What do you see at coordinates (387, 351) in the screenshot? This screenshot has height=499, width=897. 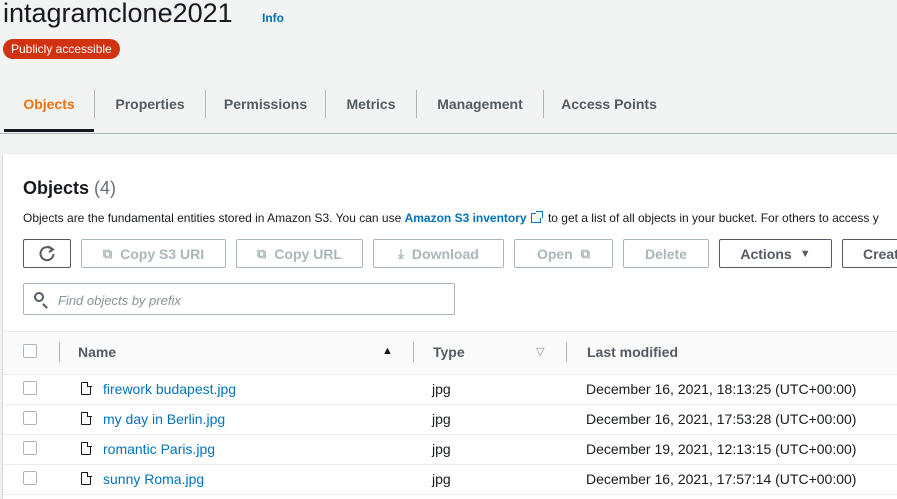 I see `sort-ascending-icon: ▲` at bounding box center [387, 351].